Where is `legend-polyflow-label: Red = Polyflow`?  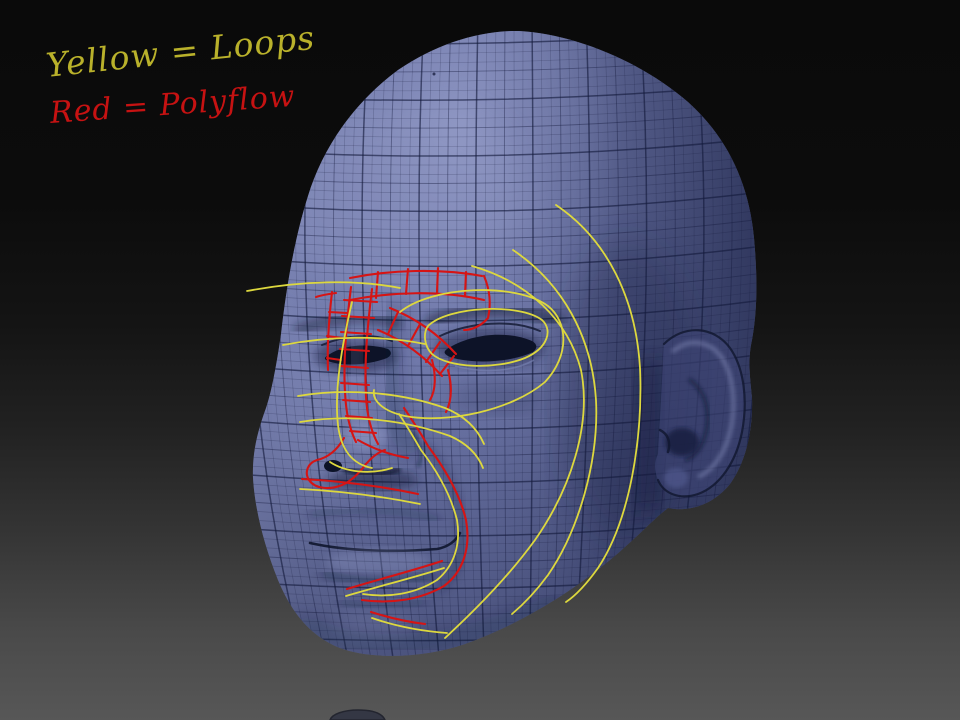
legend-polyflow-label: Red = Polyflow is located at coordinates (172, 105).